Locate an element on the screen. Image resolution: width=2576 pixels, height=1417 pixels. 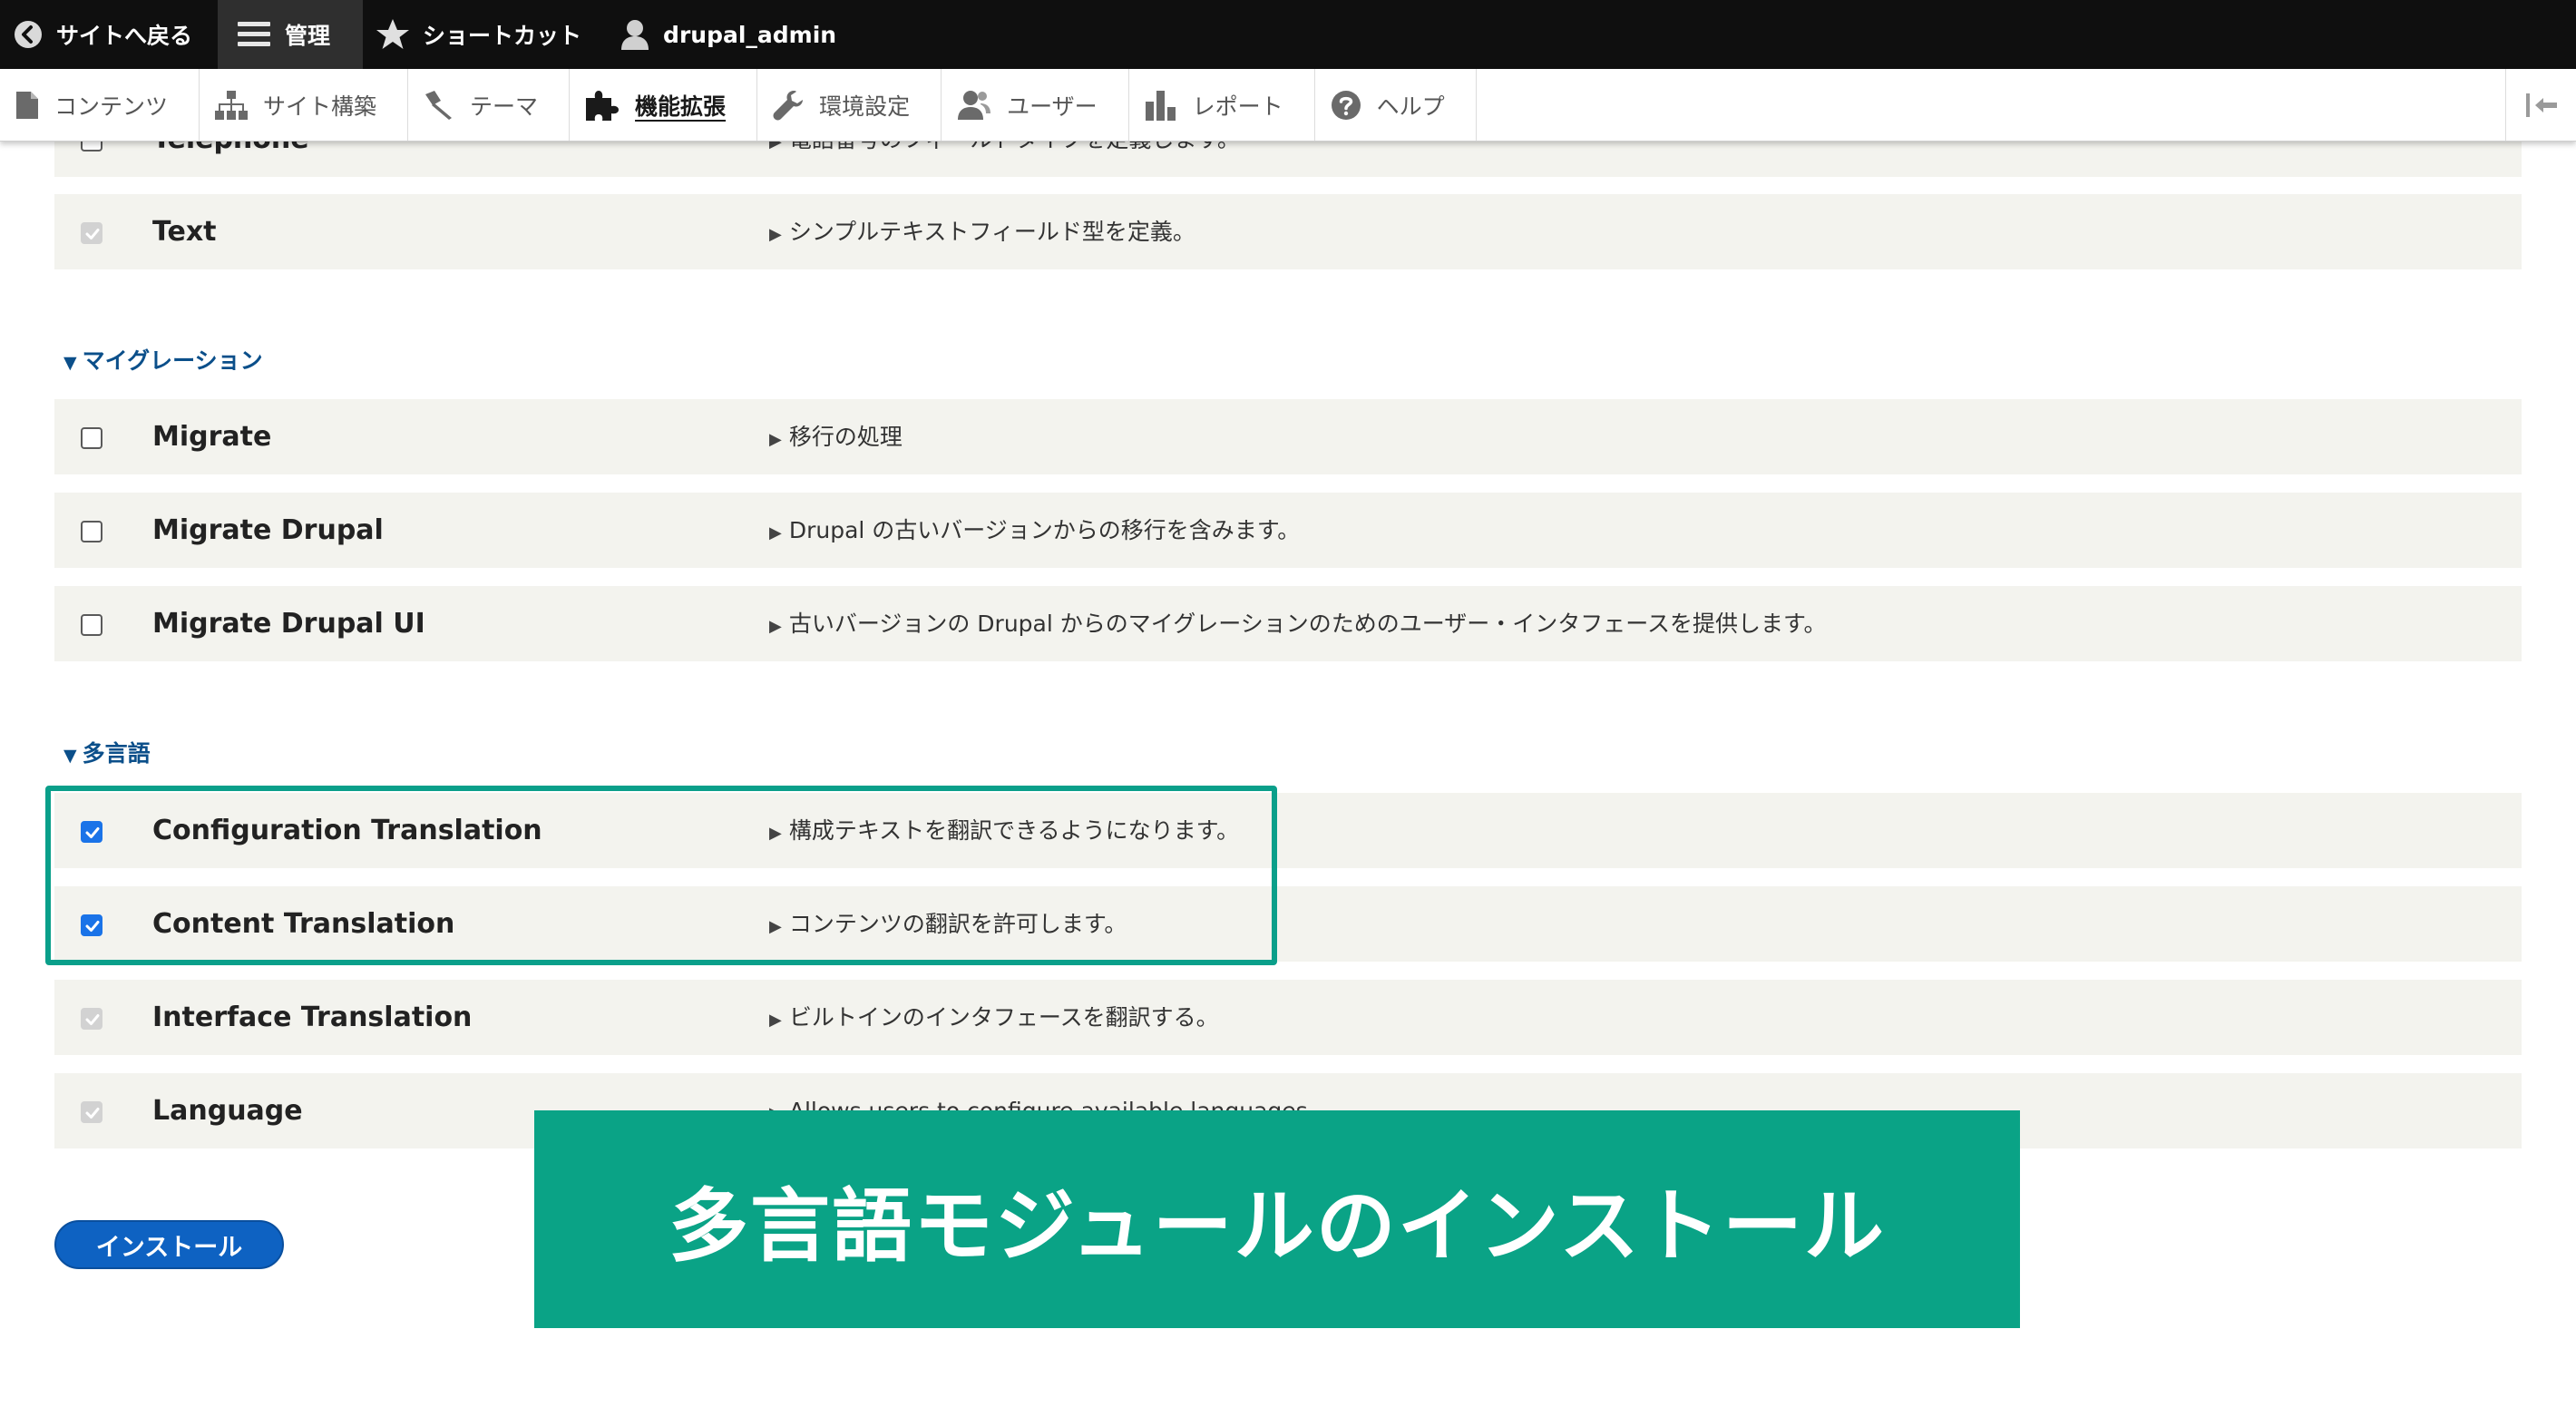
highlight-frame is located at coordinates (661, 875).